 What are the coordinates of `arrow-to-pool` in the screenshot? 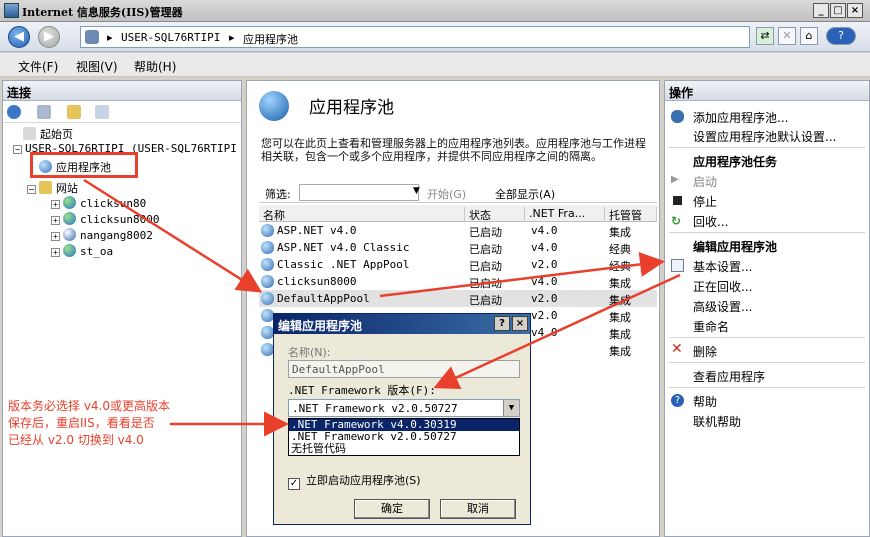 It's located at (173, 235).